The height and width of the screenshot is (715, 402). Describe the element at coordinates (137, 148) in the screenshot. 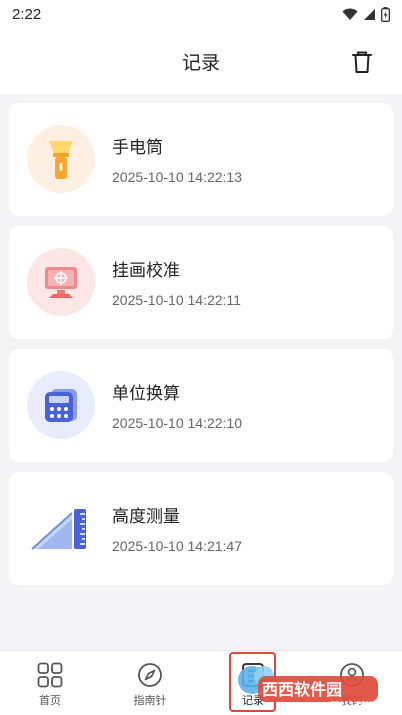

I see `record-name: 手电筒` at that location.